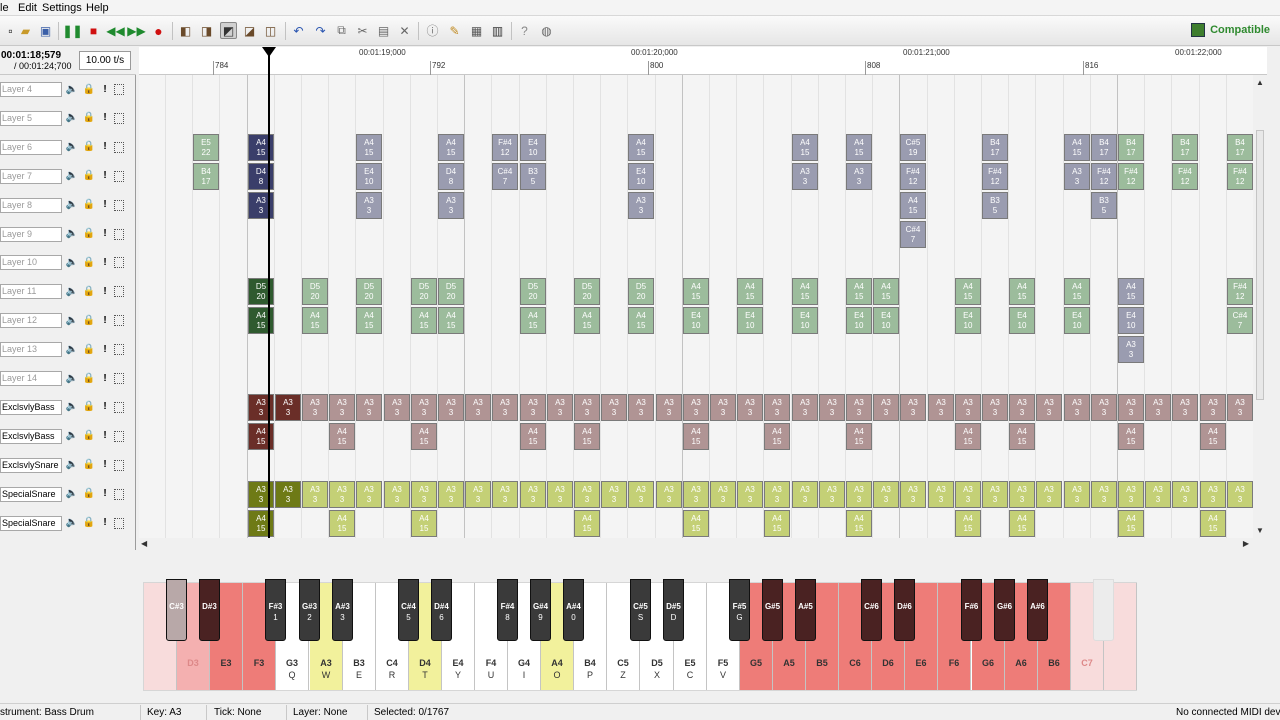 The width and height of the screenshot is (1280, 720). Describe the element at coordinates (640, 610) in the screenshot. I see `piano-black-key: C#5 S` at that location.